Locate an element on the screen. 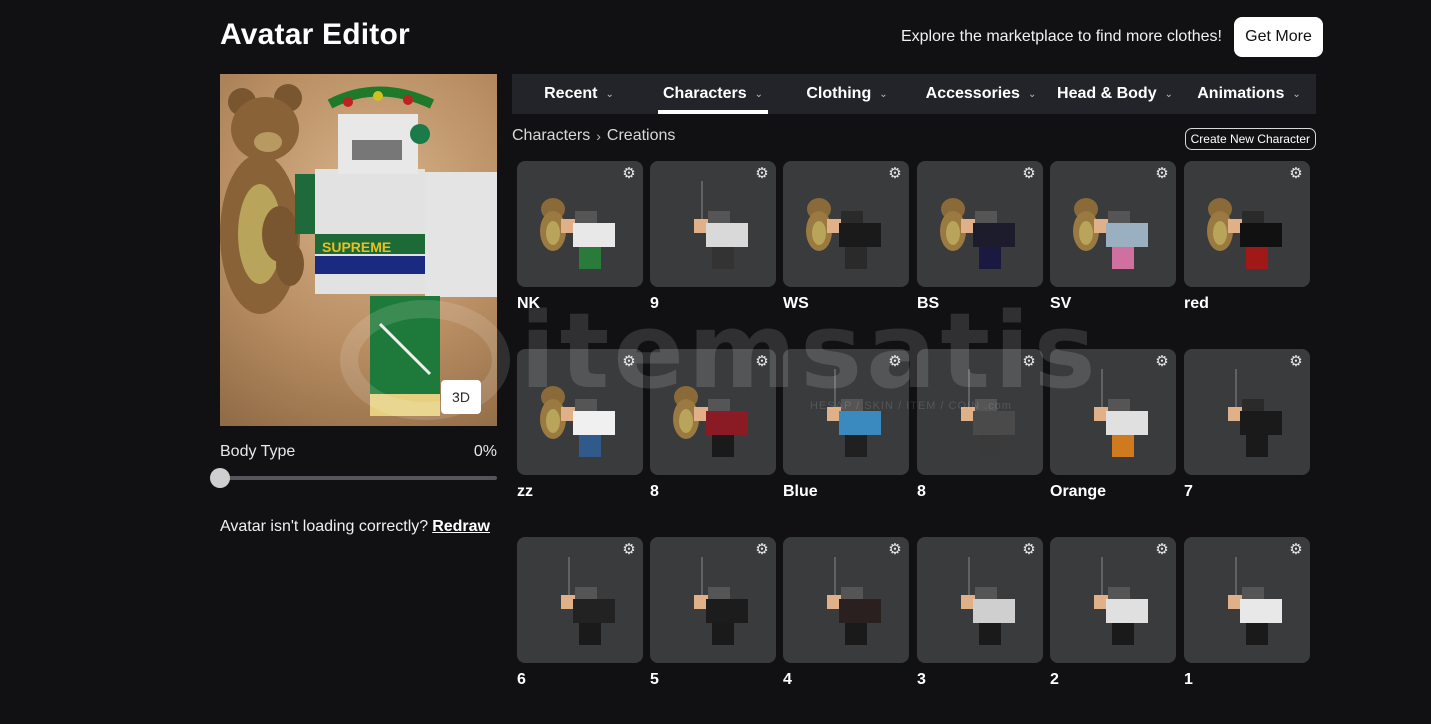  view-3d-button: 3D is located at coordinates (461, 397).